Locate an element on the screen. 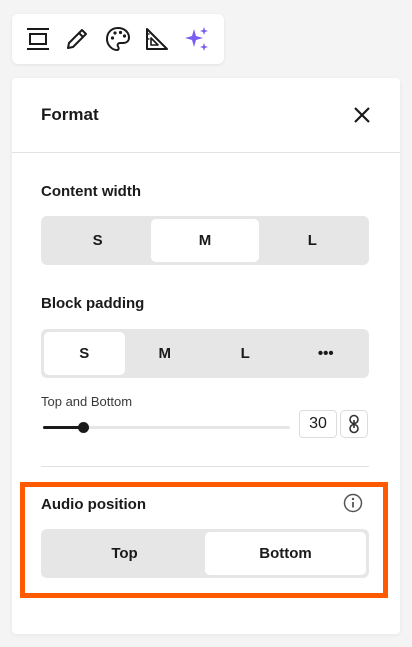 This screenshot has height=647, width=412. content-width-selector: S M L is located at coordinates (205, 240).